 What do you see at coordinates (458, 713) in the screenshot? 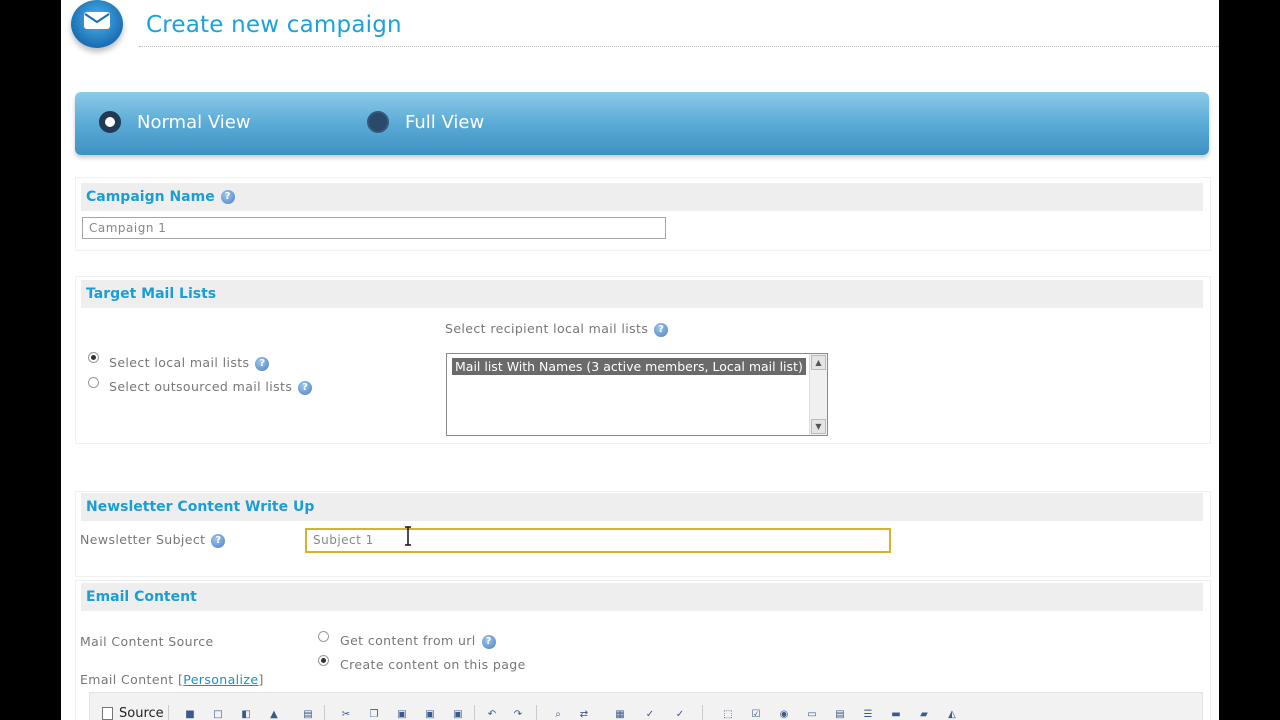
I see `paste-word-icon: ▣` at bounding box center [458, 713].